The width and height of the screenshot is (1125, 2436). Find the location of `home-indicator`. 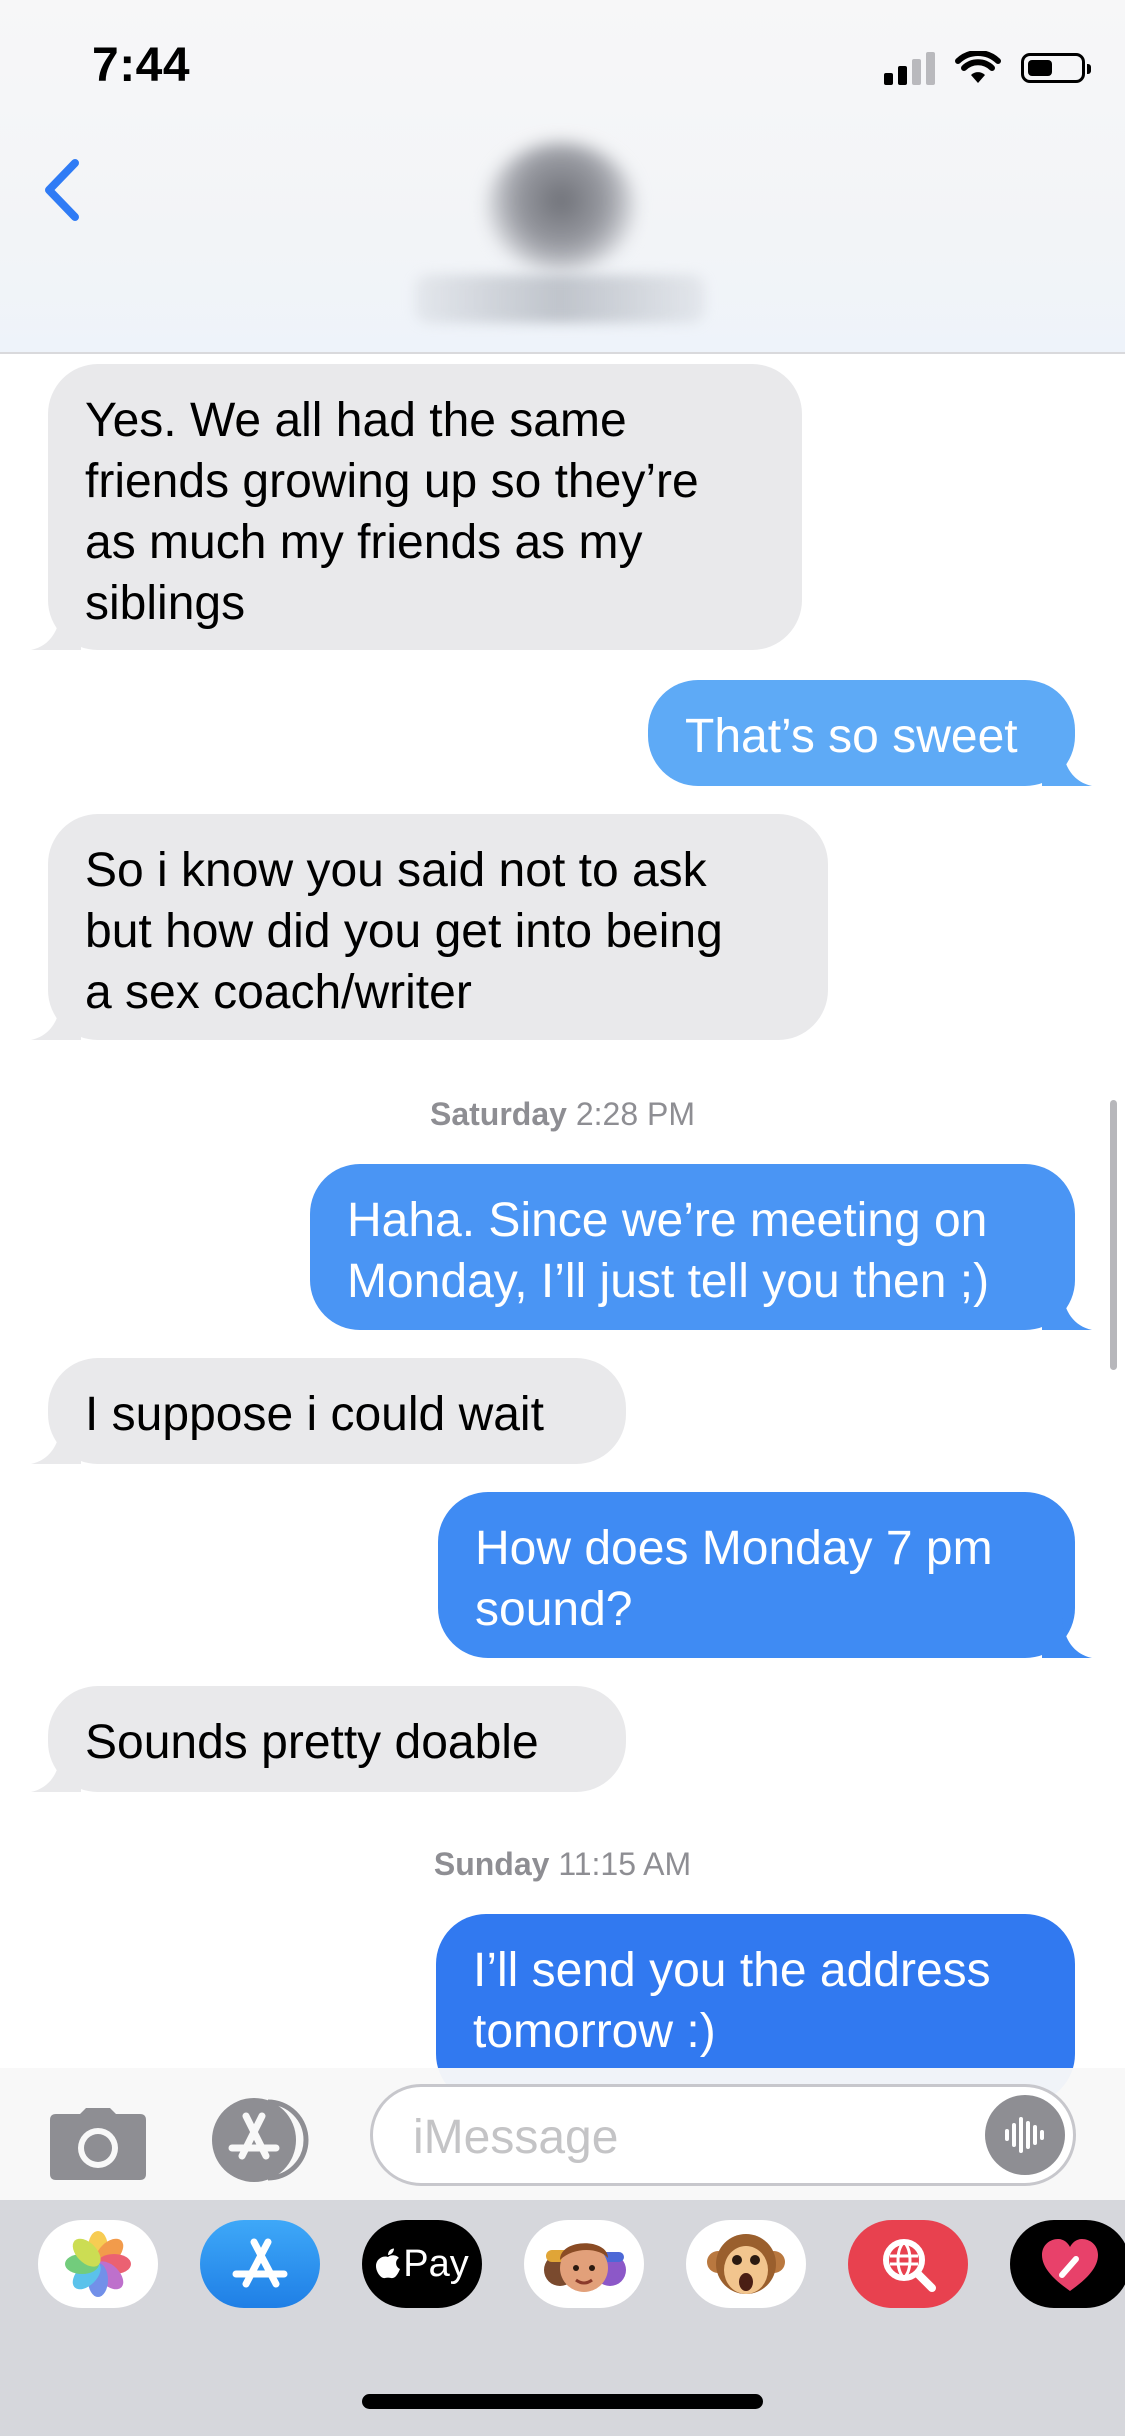

home-indicator is located at coordinates (562, 2401).